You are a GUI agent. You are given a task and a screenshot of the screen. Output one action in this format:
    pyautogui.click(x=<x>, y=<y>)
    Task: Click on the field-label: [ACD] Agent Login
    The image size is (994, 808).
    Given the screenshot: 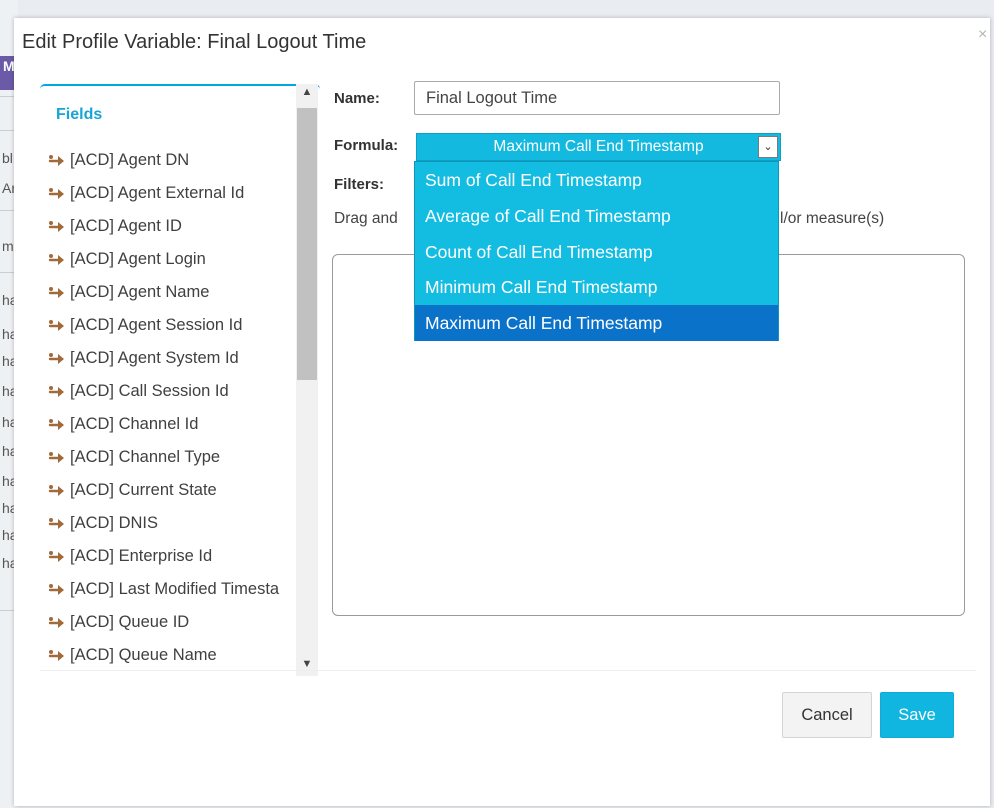 What is the action you would take?
    pyautogui.click(x=138, y=259)
    